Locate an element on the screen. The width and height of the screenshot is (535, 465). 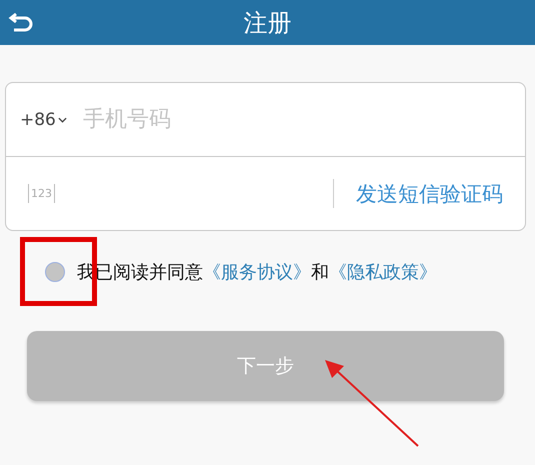
page-title: 注册 is located at coordinates (268, 23).